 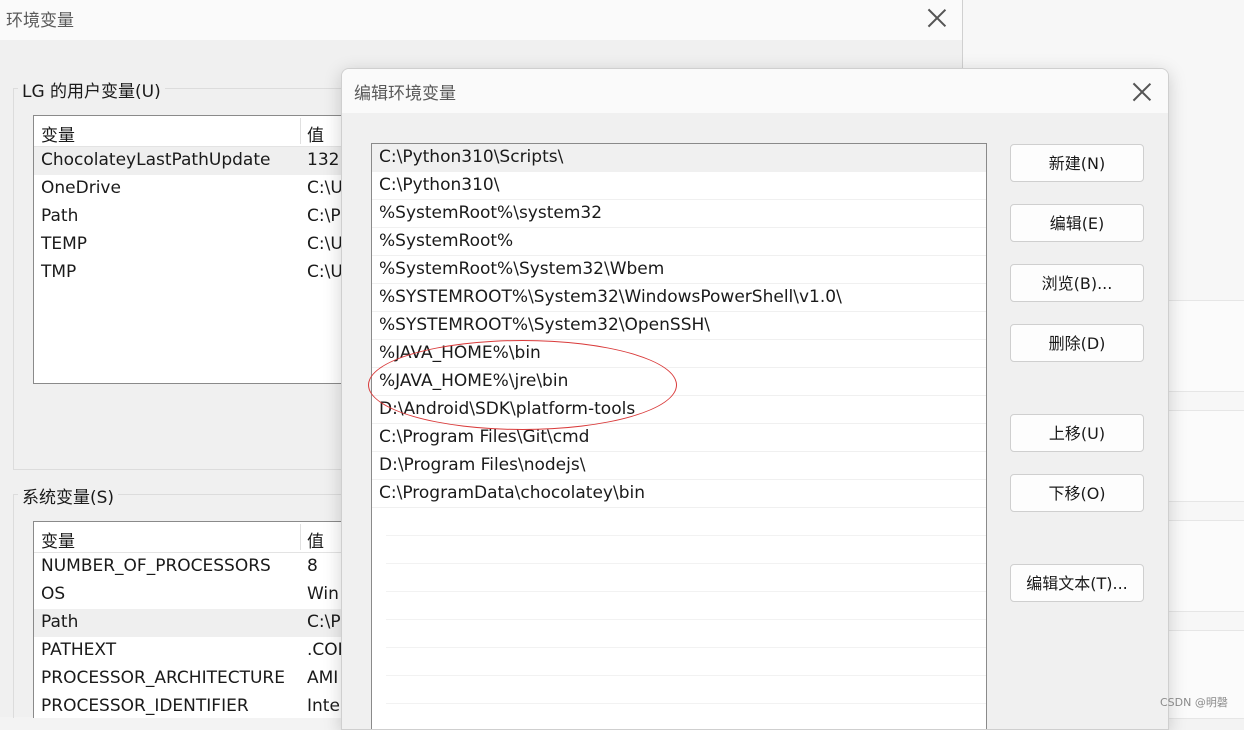 What do you see at coordinates (522, 269) in the screenshot?
I see `path-entry: %SystemRoot%\System32\Wbem` at bounding box center [522, 269].